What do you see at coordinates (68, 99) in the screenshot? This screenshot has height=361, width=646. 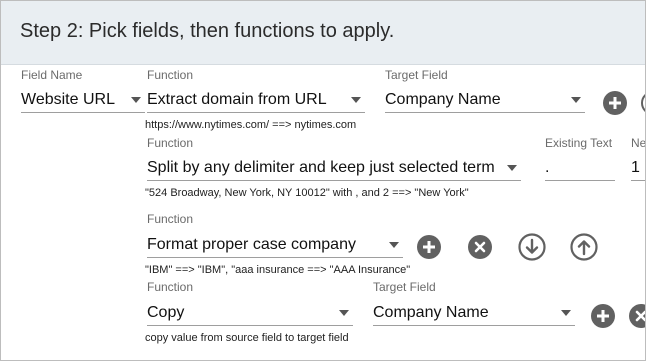 I see `field-name-value: Website URL` at bounding box center [68, 99].